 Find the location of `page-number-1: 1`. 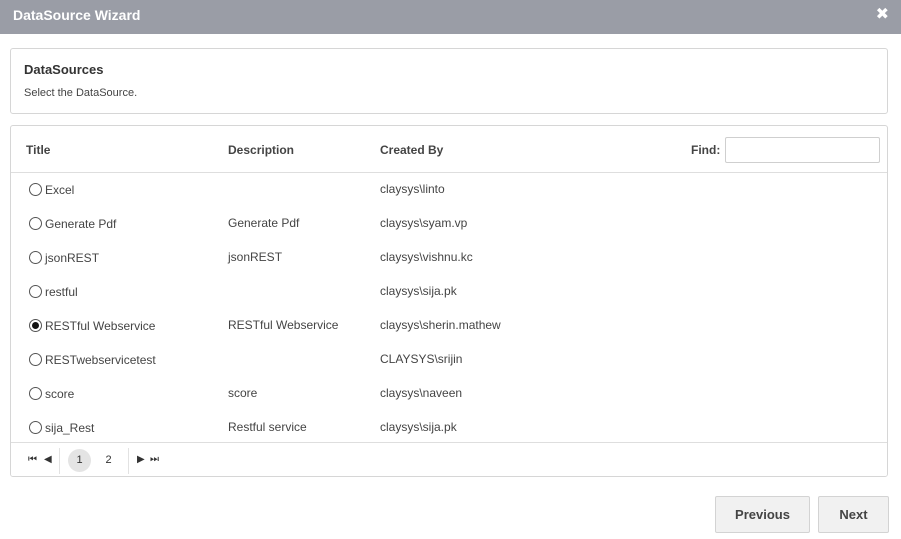

page-number-1: 1 is located at coordinates (79, 460).